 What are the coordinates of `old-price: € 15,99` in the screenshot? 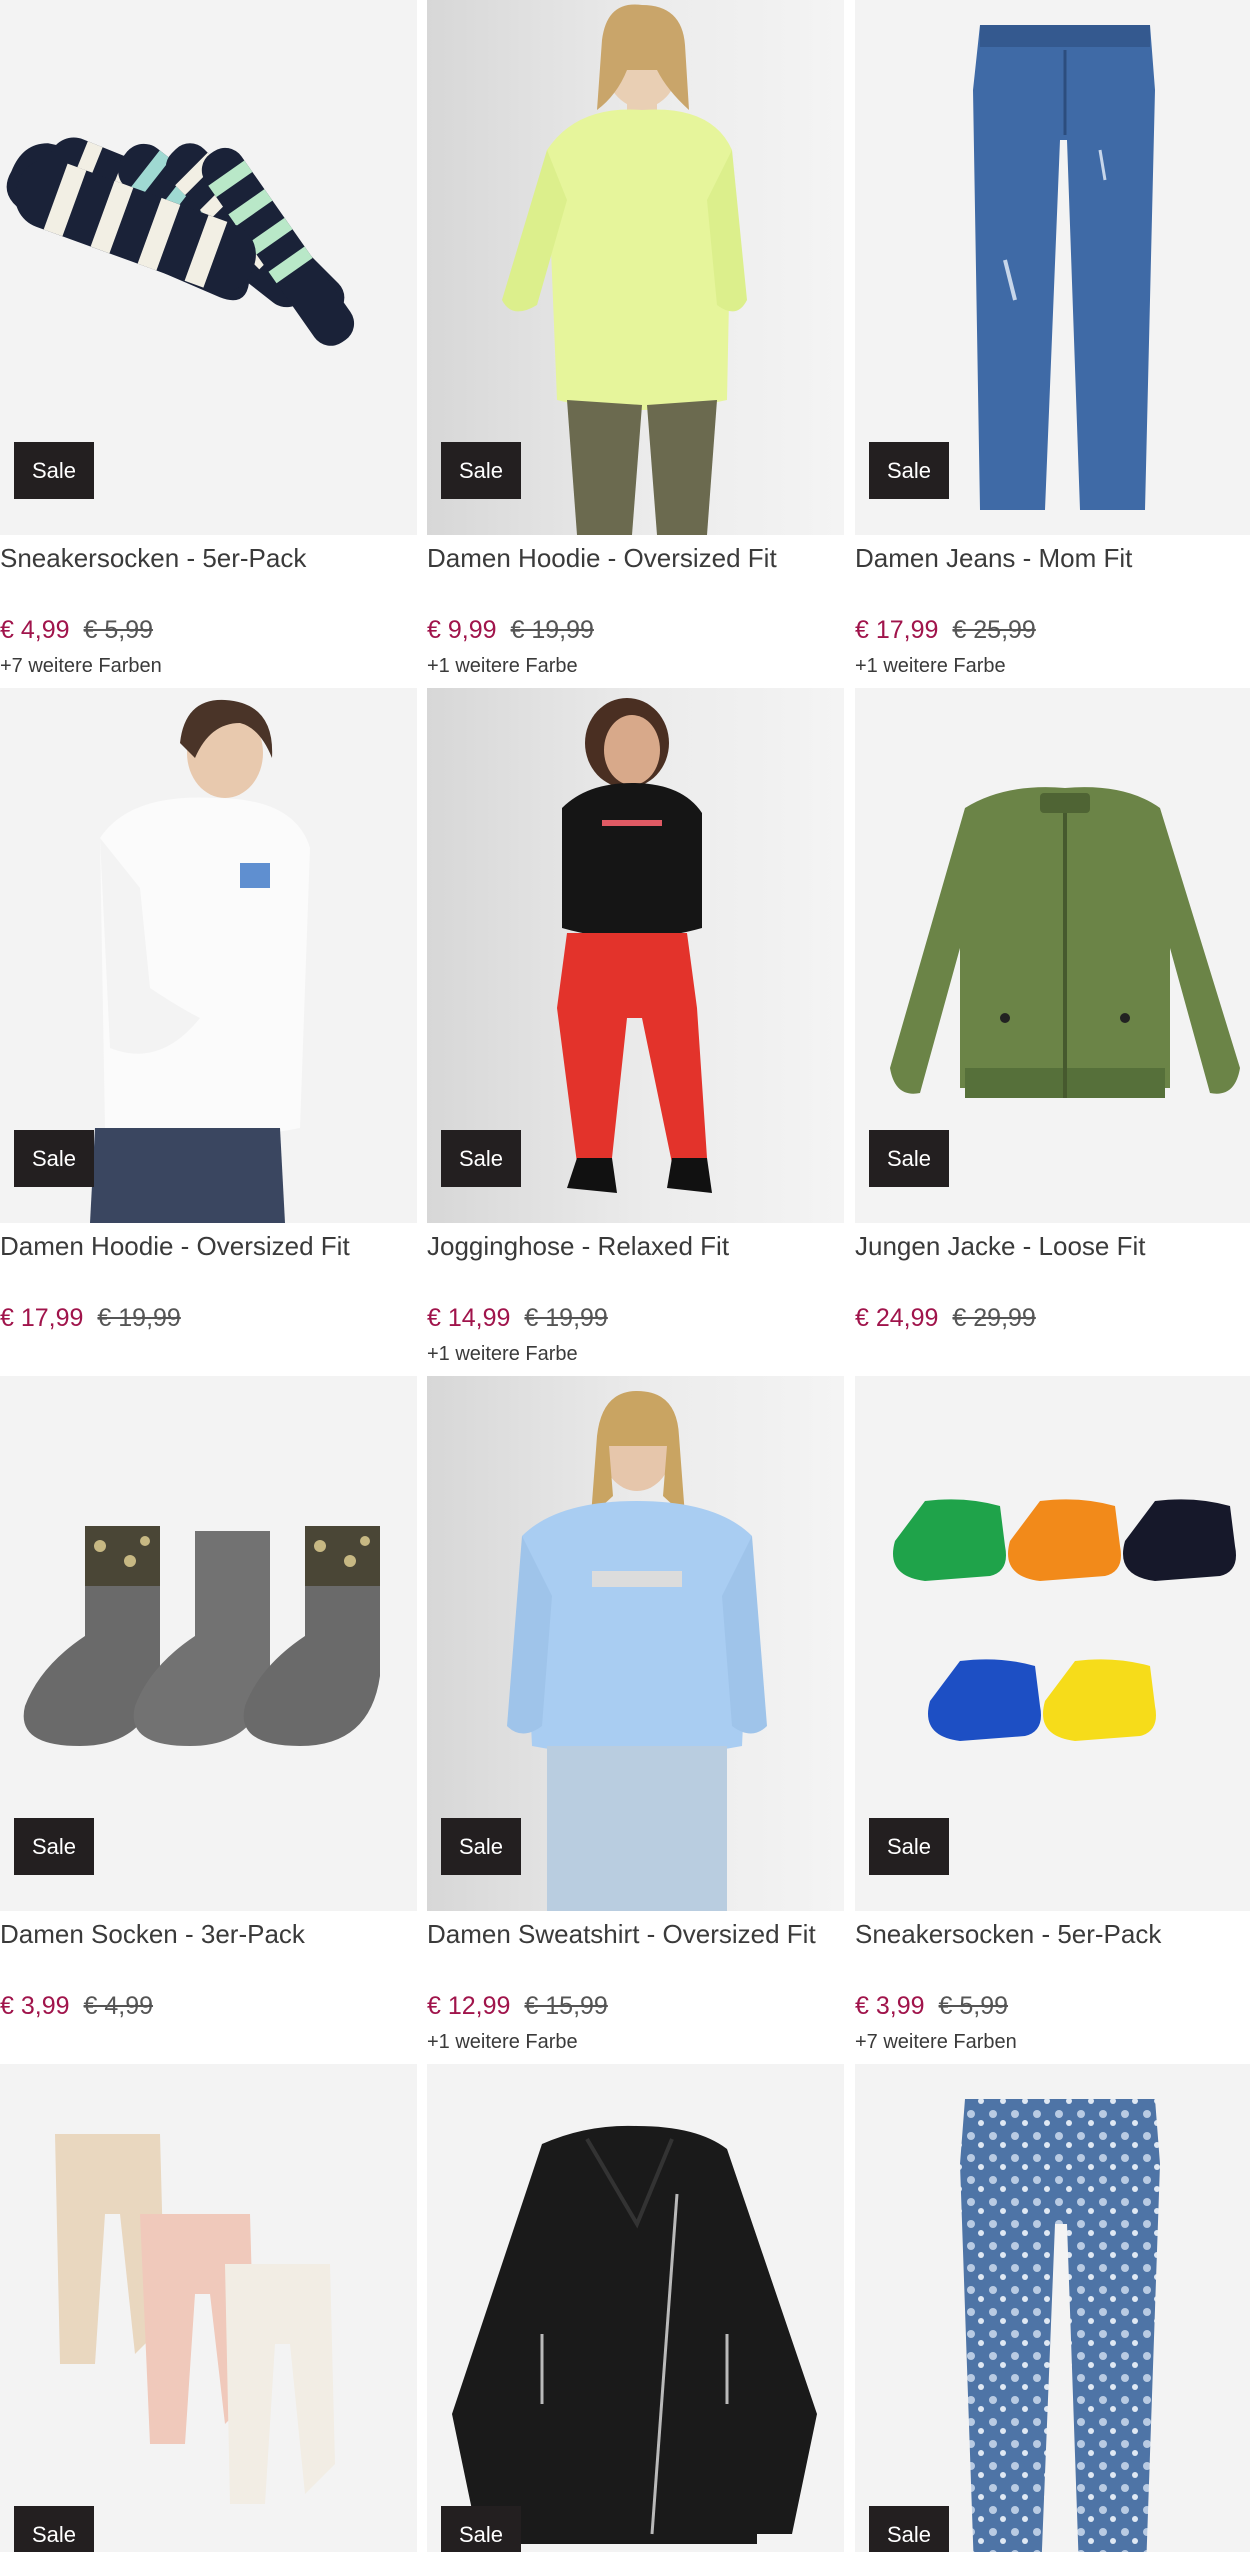 It's located at (566, 2006).